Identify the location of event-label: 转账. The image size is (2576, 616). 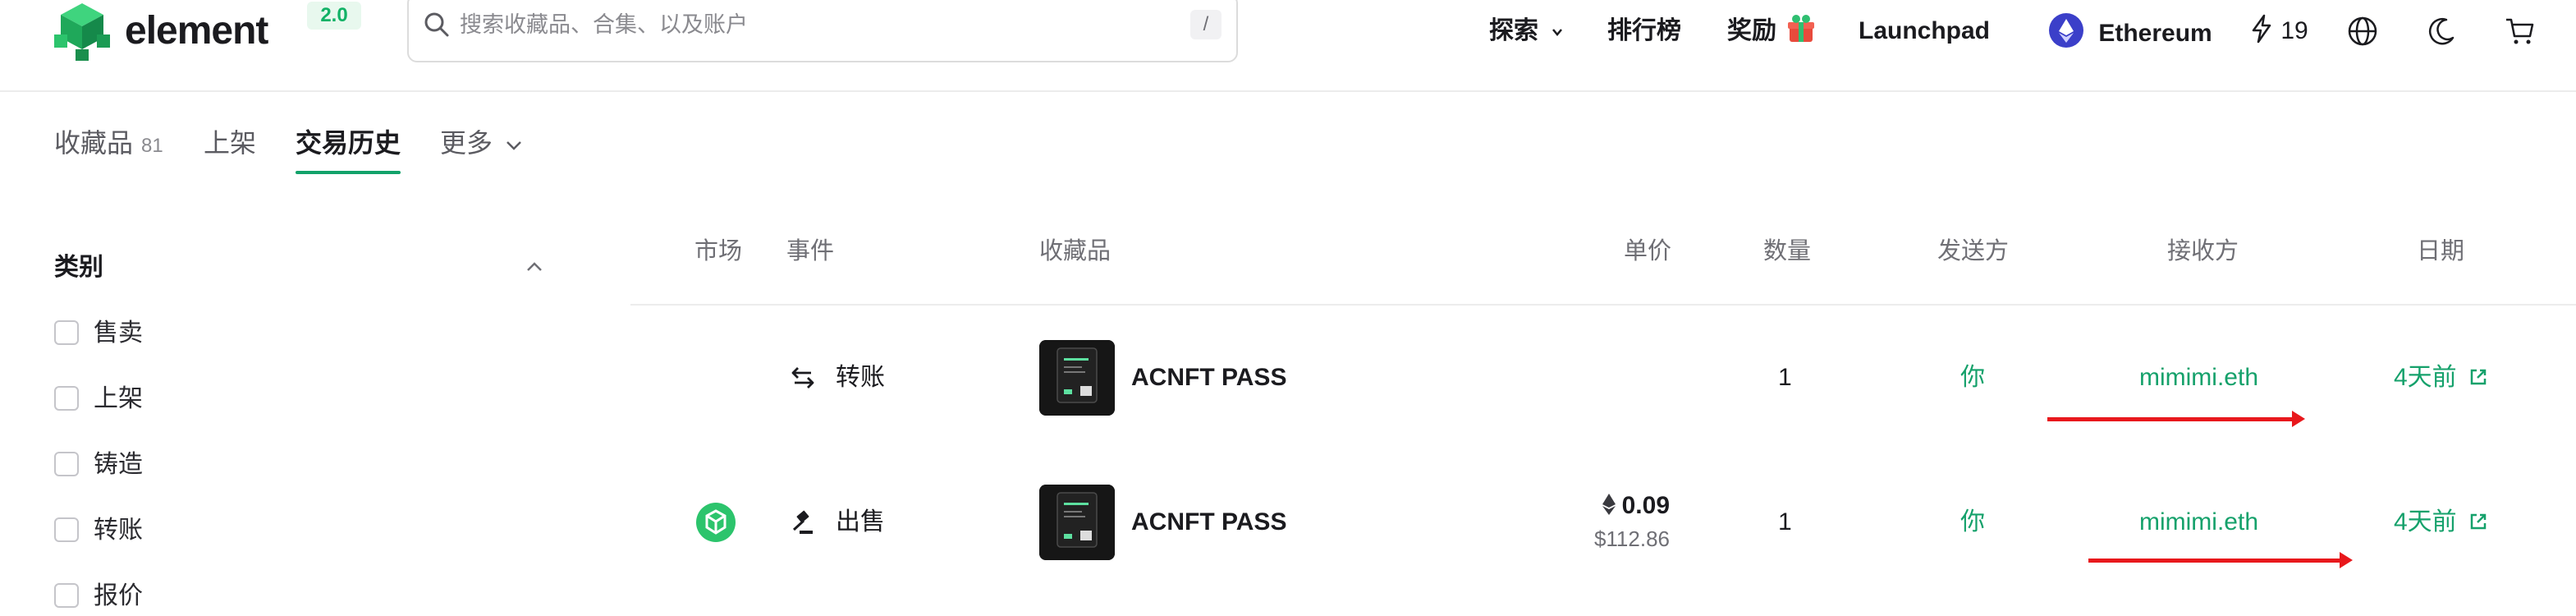
(861, 377).